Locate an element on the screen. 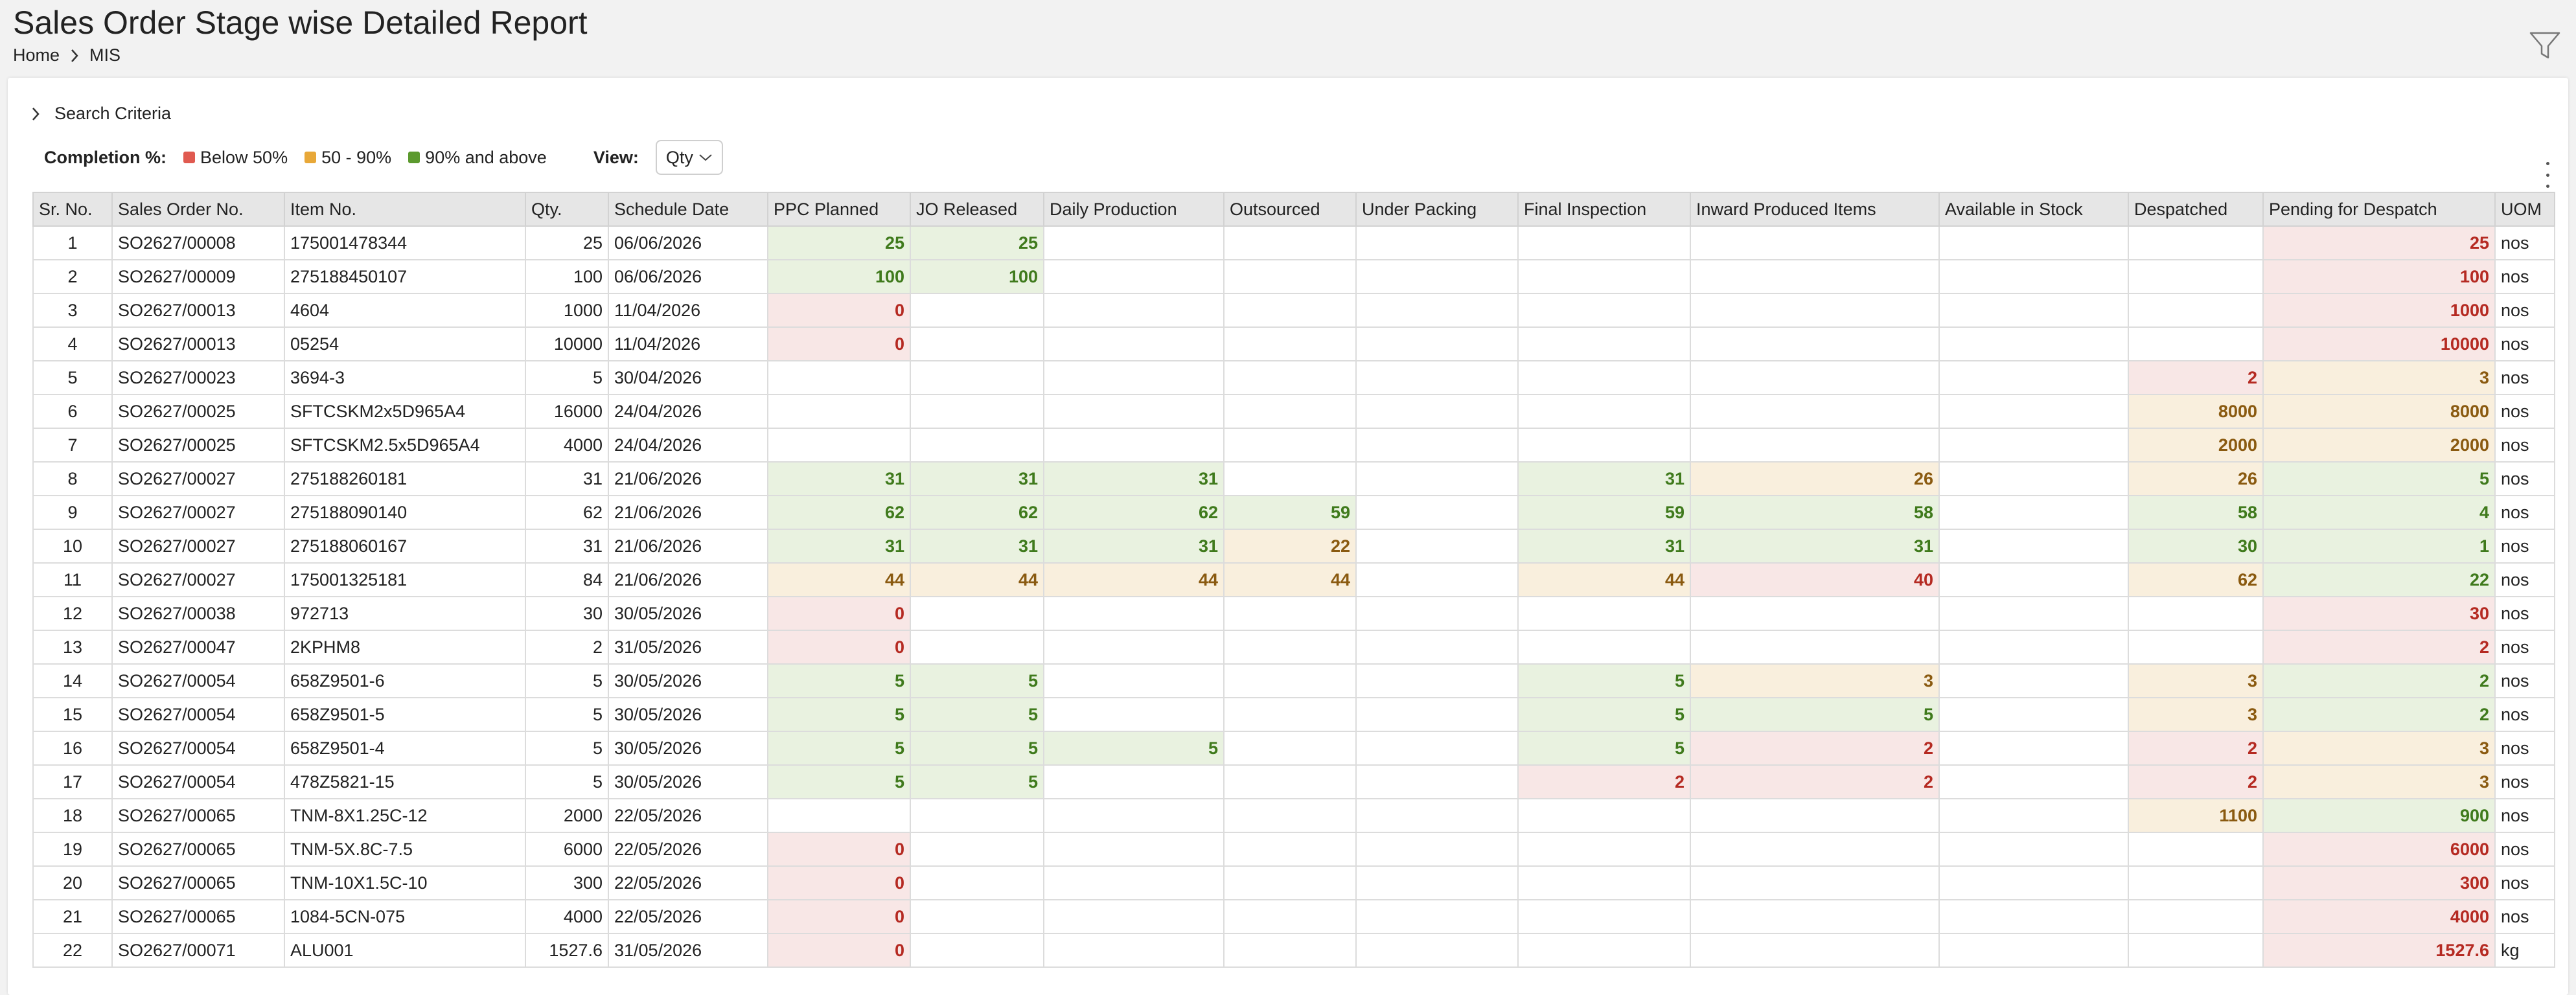  column-header-sr-no: Sr. No. is located at coordinates (72, 209).